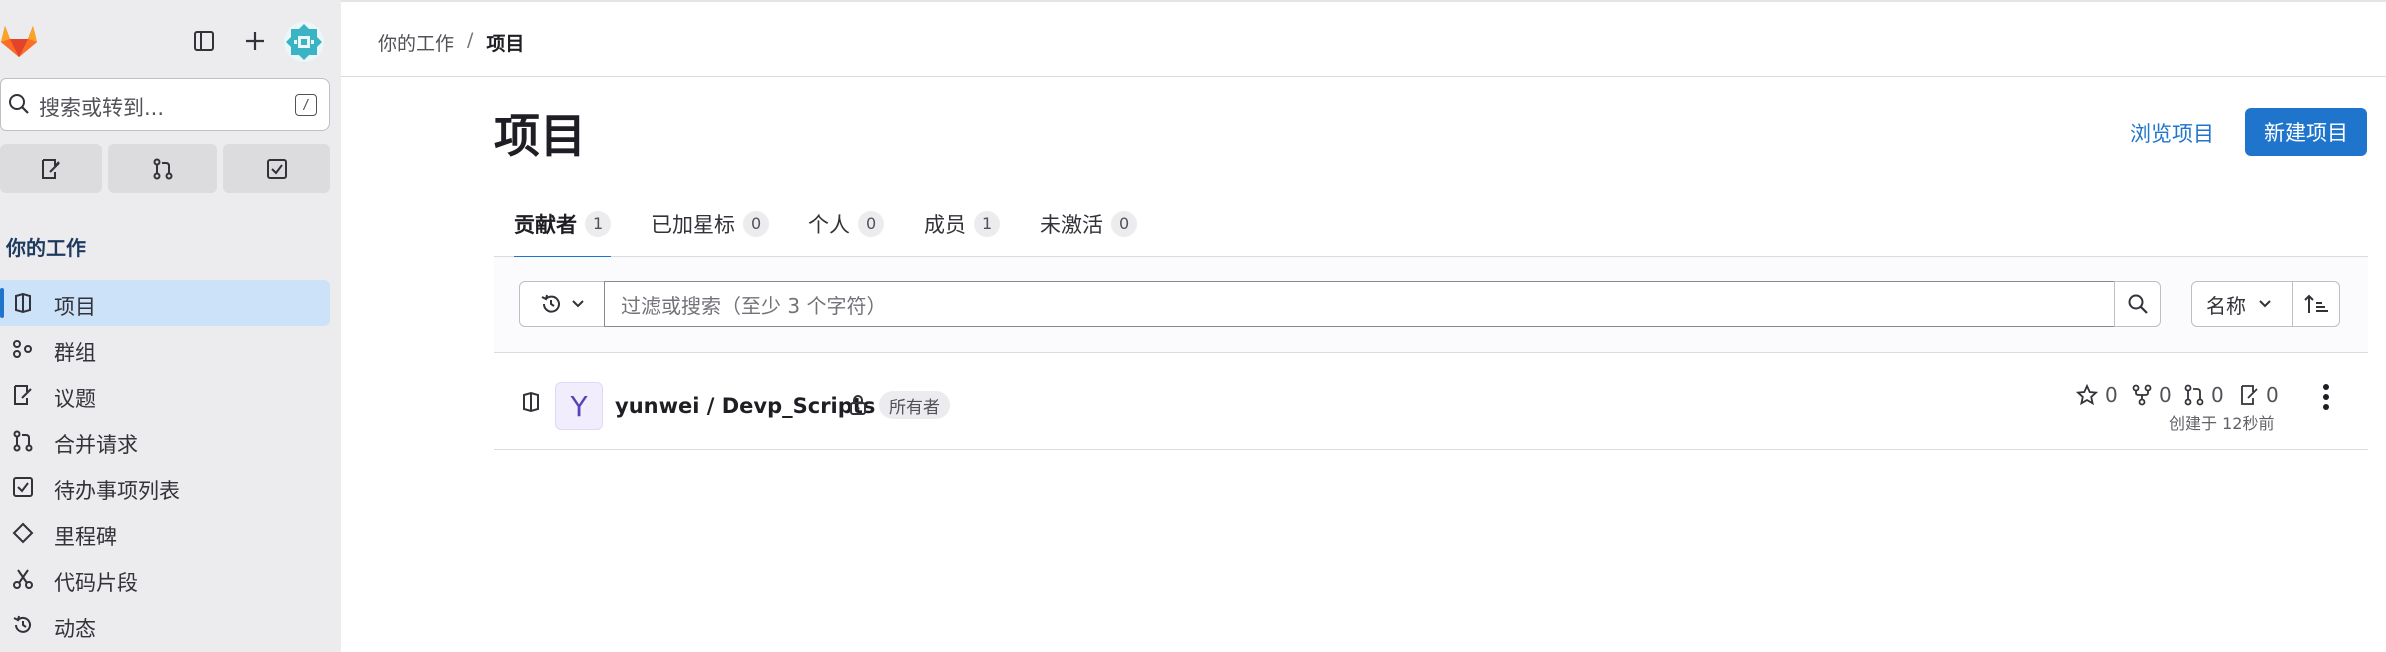 This screenshot has width=2386, height=652. I want to click on more-actions-icon, so click(2326, 397).